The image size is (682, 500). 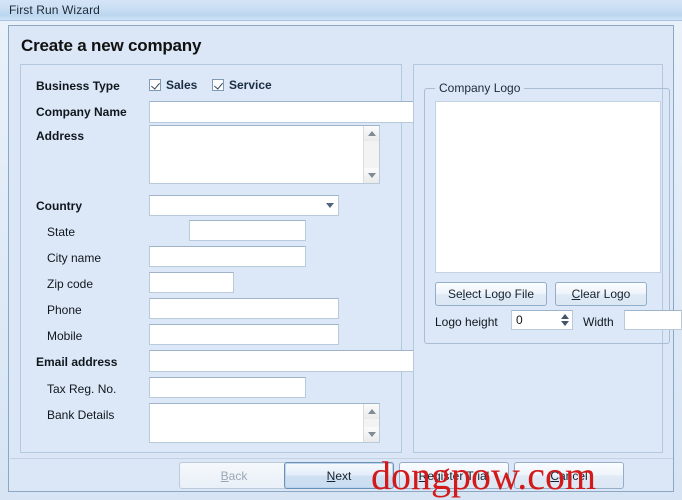 I want to click on input-email-address-field, so click(x=281, y=361).